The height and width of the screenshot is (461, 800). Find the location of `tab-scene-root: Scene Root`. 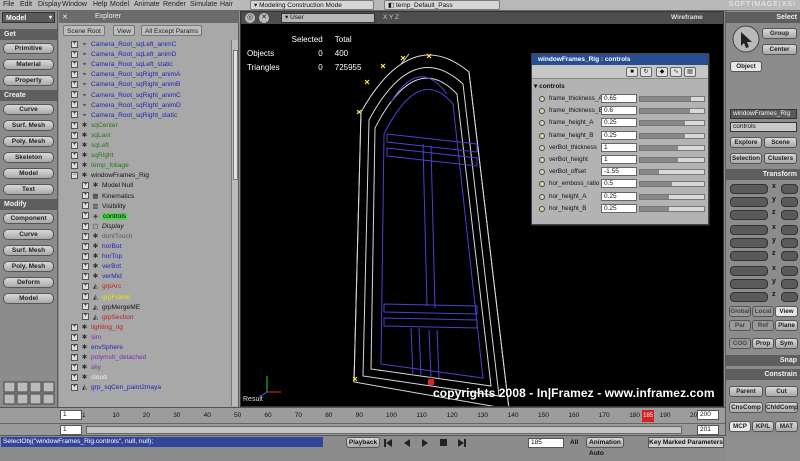

tab-scene-root: Scene Root is located at coordinates (84, 30).